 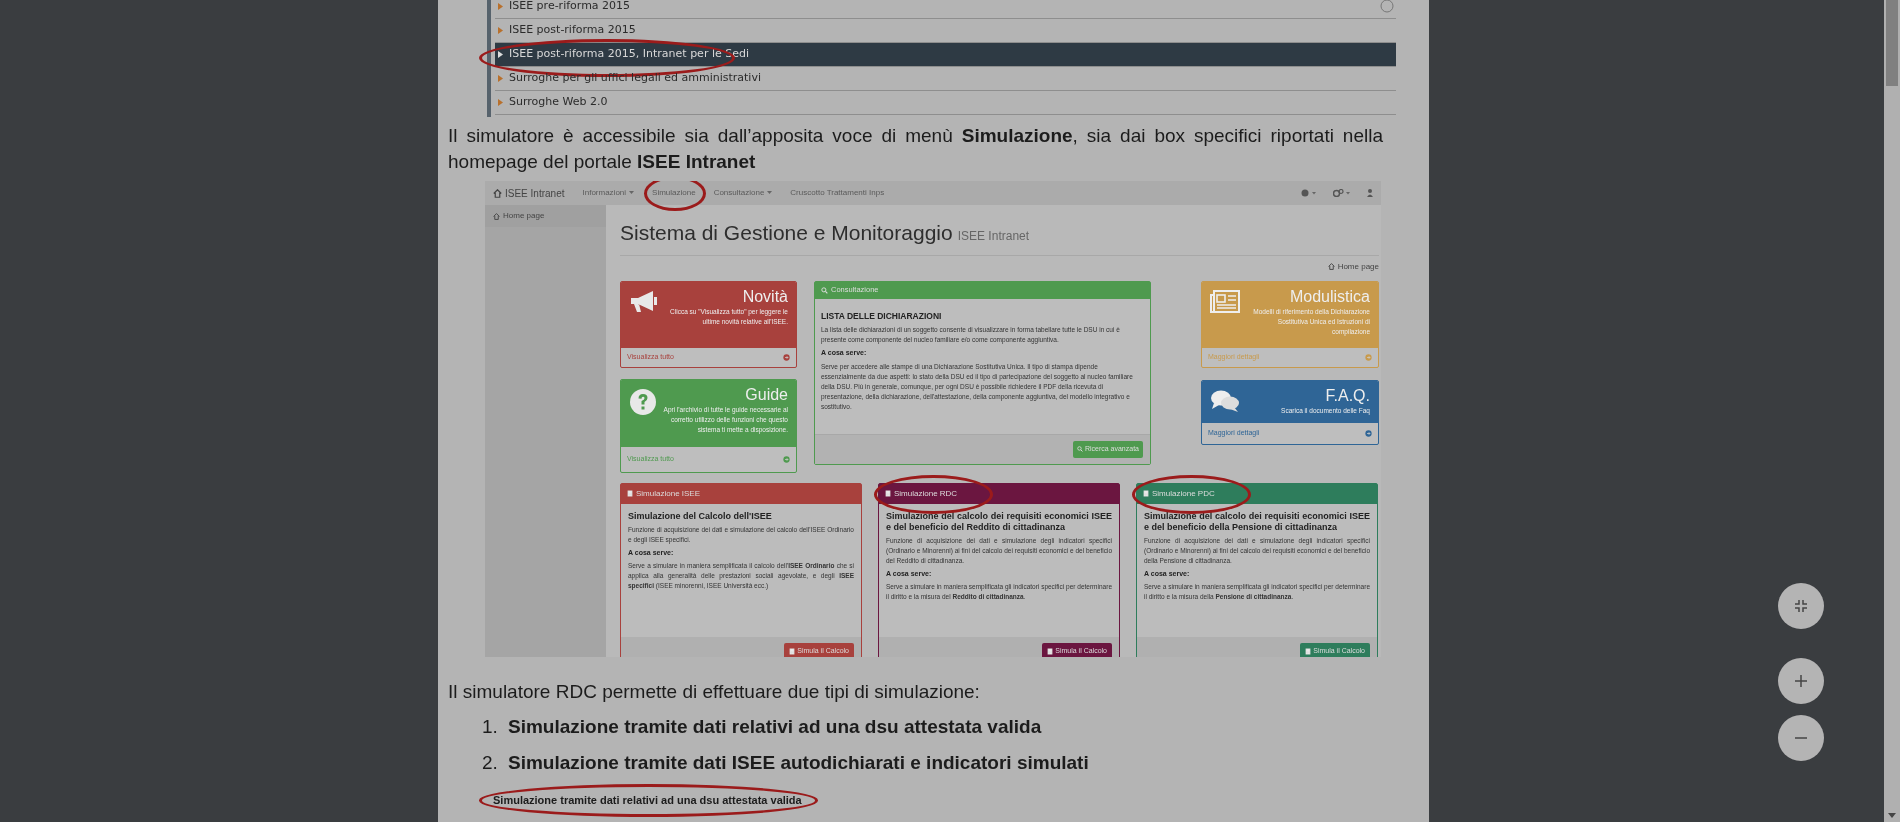 What do you see at coordinates (529, 193) in the screenshot?
I see `brand-link: ISEE Intranet` at bounding box center [529, 193].